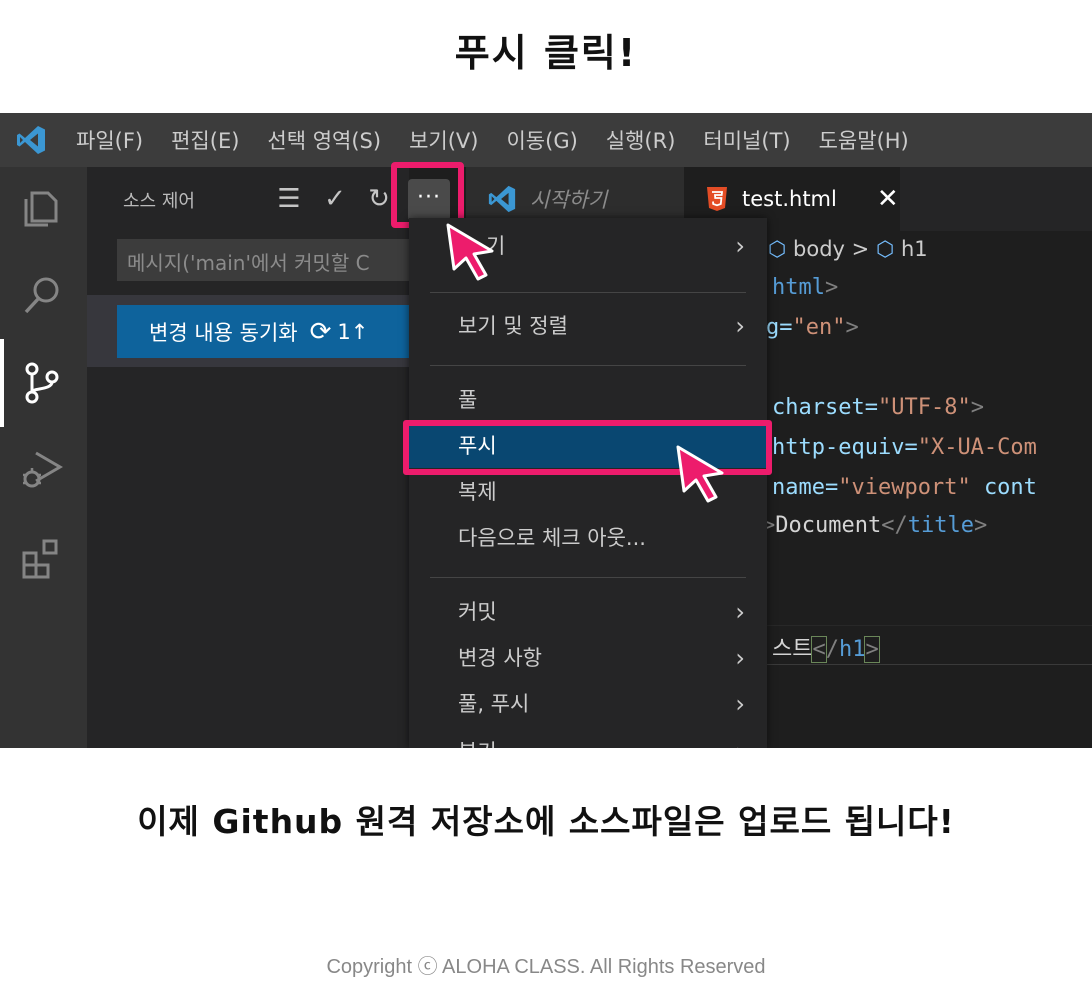 The height and width of the screenshot is (987, 1092). Describe the element at coordinates (588, 400) in the screenshot. I see `menu-item-pull: 풀` at that location.